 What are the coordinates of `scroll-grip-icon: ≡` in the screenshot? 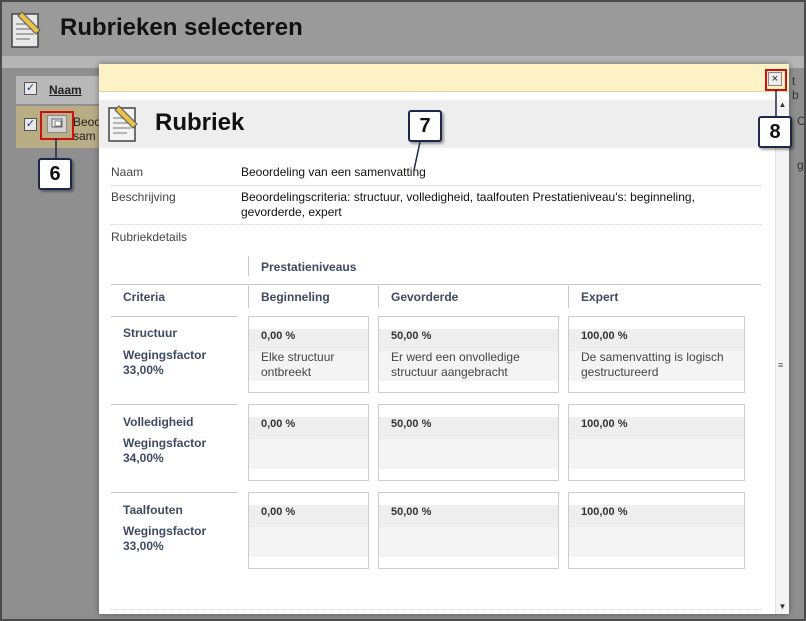 It's located at (782, 367).